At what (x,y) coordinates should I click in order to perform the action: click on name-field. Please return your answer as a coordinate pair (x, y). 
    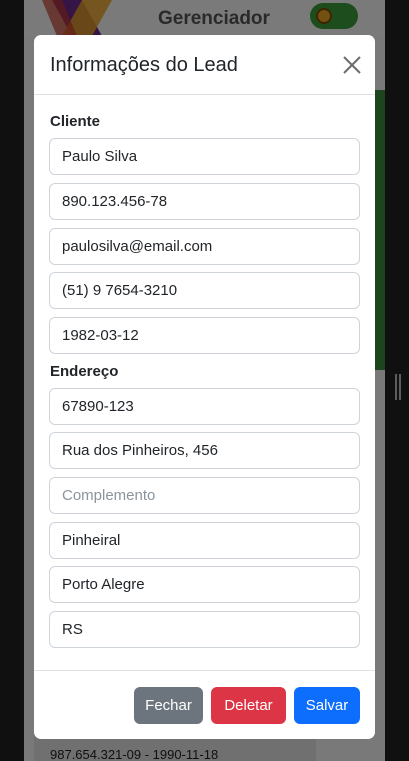
    Looking at the image, I should click on (204, 156).